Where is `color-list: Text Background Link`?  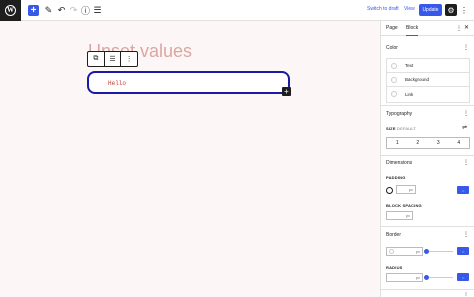
color-list: Text Background Link is located at coordinates (428, 80).